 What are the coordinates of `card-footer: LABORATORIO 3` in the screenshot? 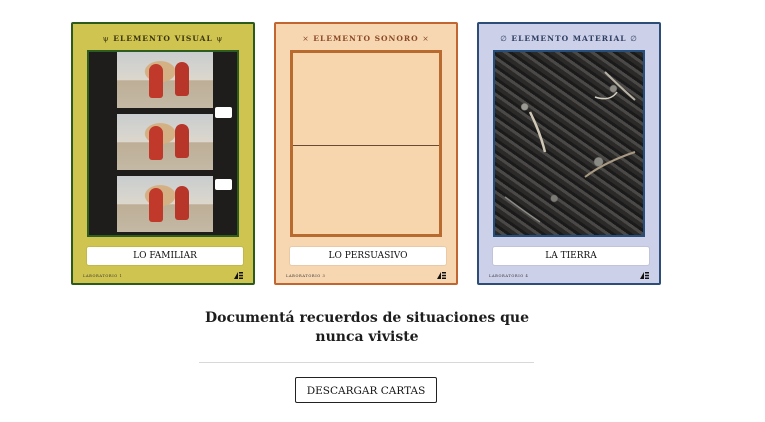 It's located at (306, 276).